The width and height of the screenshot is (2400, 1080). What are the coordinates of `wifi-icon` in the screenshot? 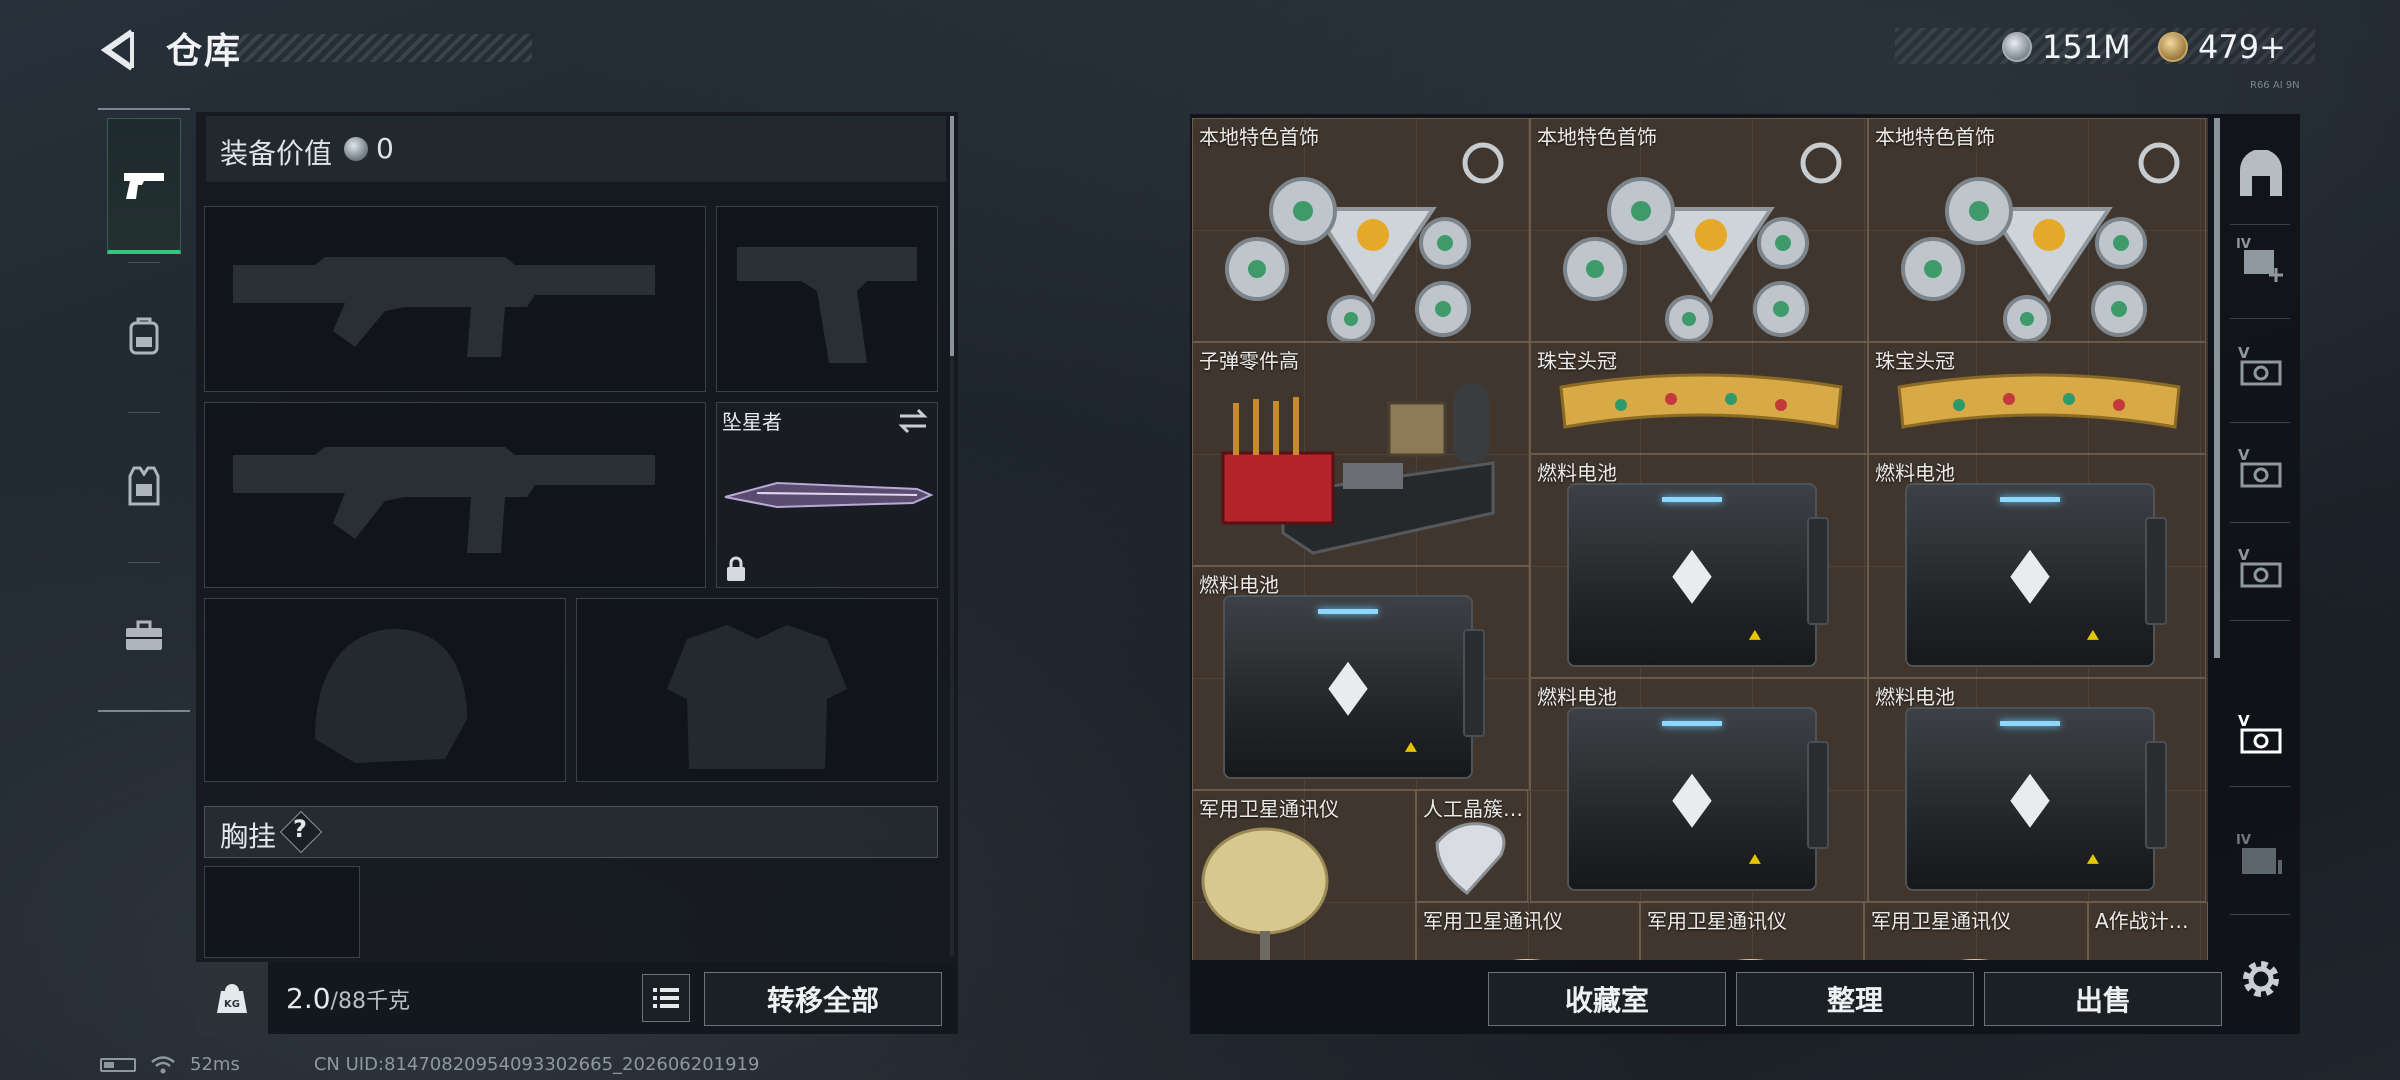 It's located at (163, 1064).